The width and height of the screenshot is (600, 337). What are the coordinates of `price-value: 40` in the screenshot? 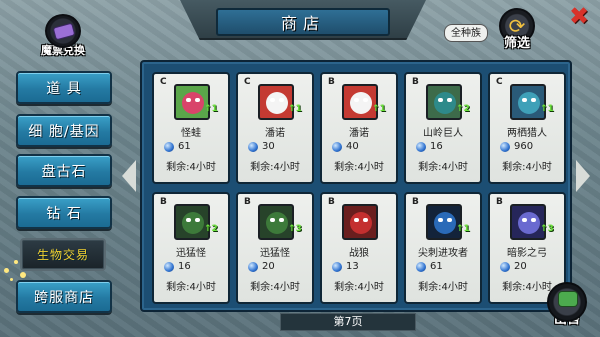 It's located at (352, 146).